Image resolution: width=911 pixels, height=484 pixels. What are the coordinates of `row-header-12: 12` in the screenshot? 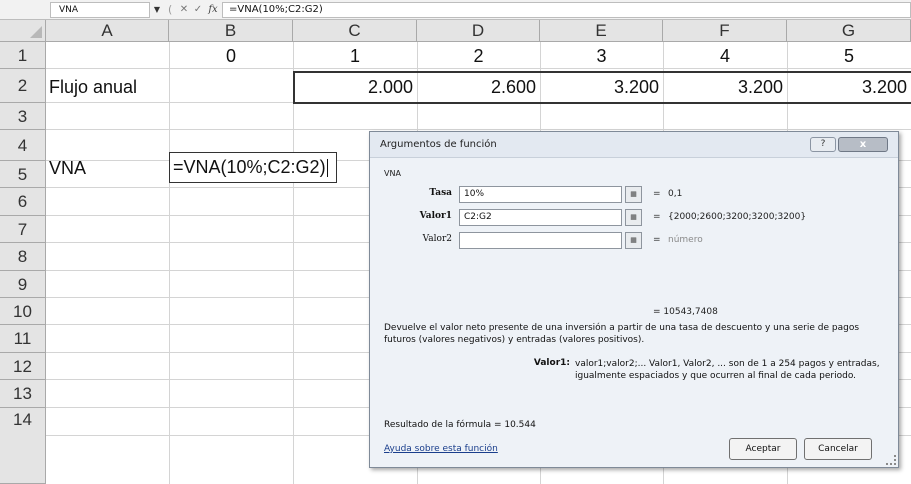 It's located at (23, 366).